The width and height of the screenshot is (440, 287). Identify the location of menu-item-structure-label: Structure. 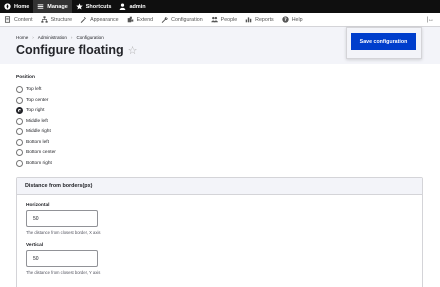
(61, 19).